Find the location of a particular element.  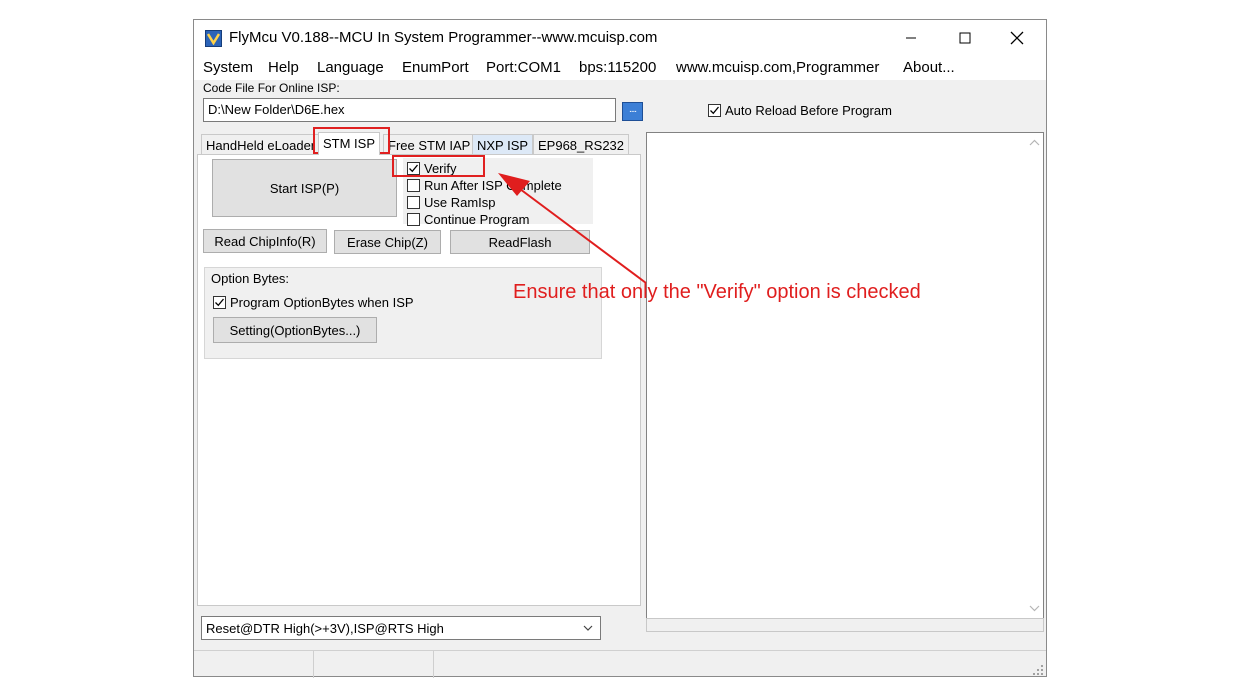

resize-grip-icon is located at coordinates (1038, 670).